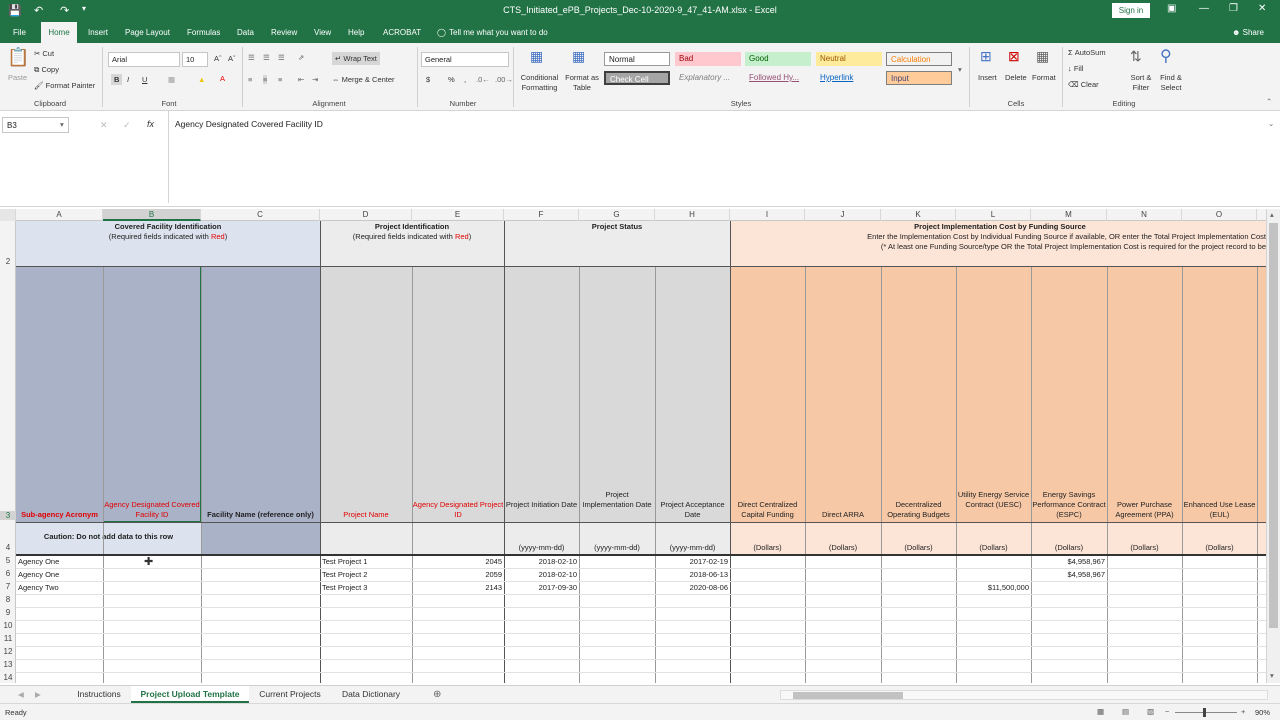  What do you see at coordinates (428, 79) in the screenshot?
I see `accounting-icon: $` at bounding box center [428, 79].